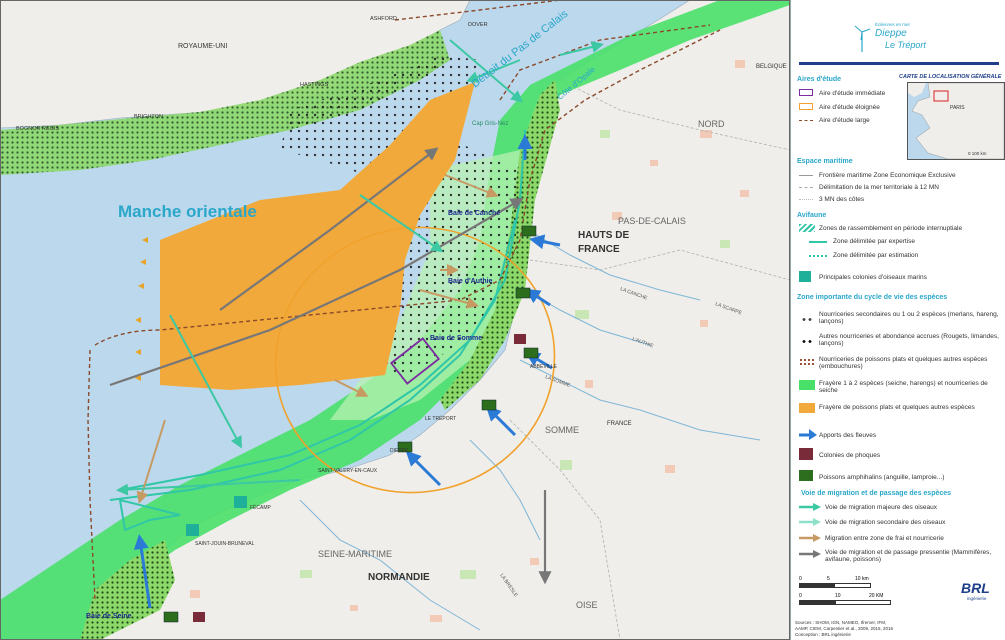  What do you see at coordinates (711, 124) in the screenshot?
I see `nord-label: NORD` at bounding box center [711, 124].